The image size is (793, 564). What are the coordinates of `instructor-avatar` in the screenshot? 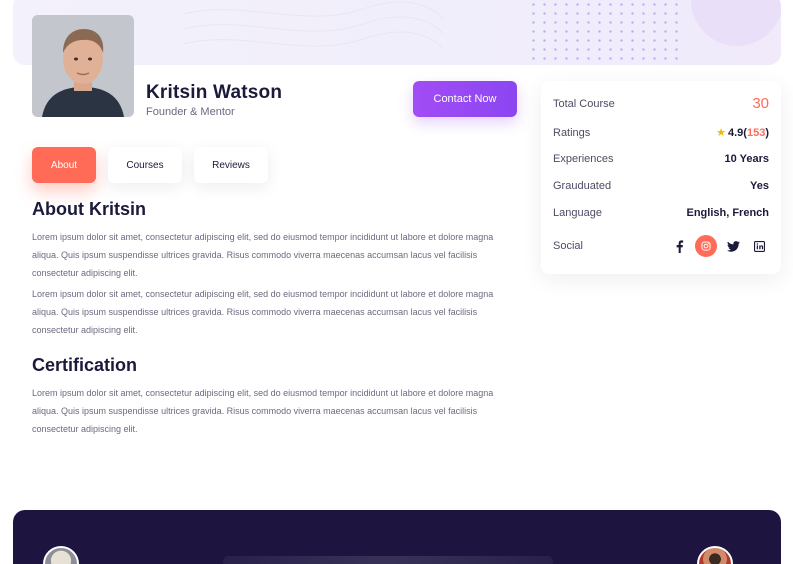 It's located at (83, 66).